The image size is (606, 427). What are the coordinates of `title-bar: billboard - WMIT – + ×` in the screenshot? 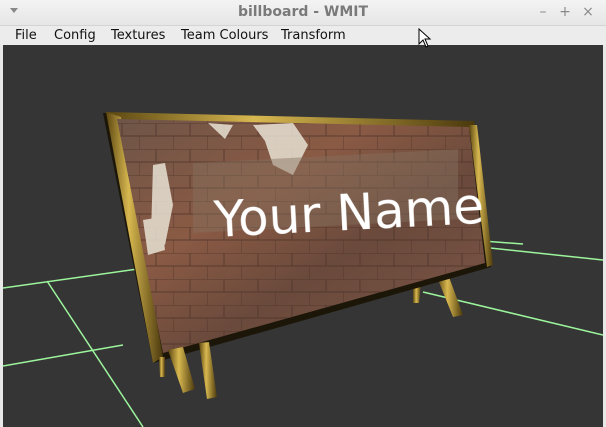 It's located at (303, 13).